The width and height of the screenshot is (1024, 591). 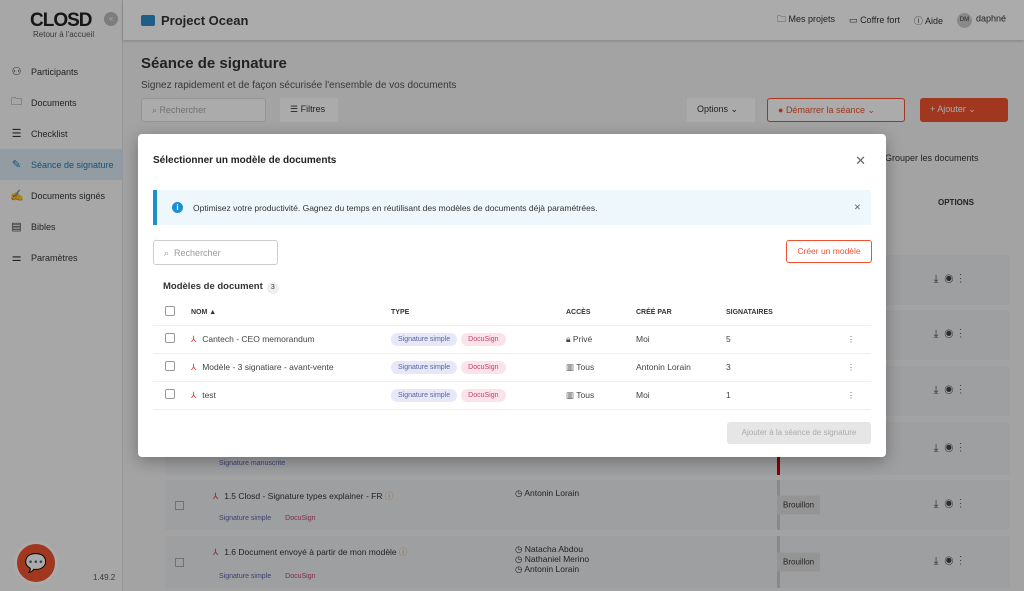 What do you see at coordinates (860, 161) in the screenshot?
I see `close-icon: ✕` at bounding box center [860, 161].